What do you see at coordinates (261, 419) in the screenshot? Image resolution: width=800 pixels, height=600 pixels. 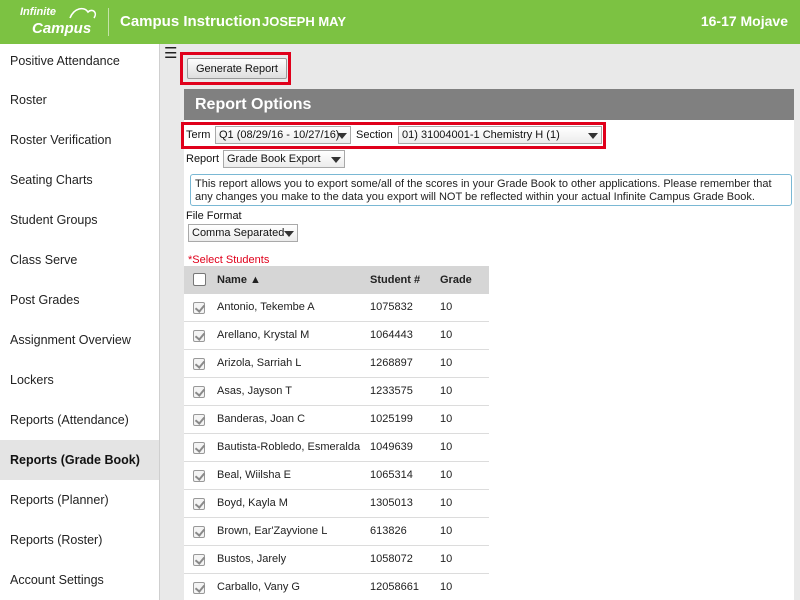 I see `student-name: Banderas, Joan C` at bounding box center [261, 419].